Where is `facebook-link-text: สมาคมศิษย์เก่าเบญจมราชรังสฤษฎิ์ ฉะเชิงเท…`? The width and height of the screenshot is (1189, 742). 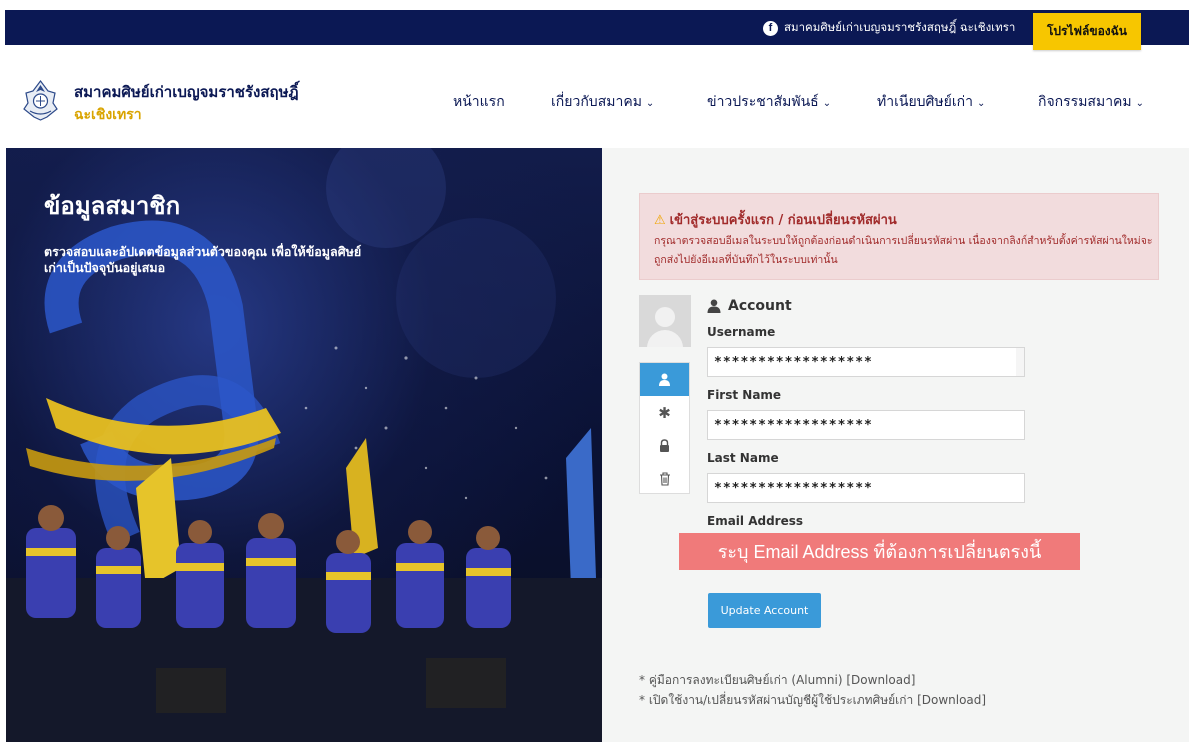
facebook-link-text: สมาคมศิษย์เก่าเบญจมราชรังสฤษฎิ์ ฉะเชิงเท… is located at coordinates (900, 27).